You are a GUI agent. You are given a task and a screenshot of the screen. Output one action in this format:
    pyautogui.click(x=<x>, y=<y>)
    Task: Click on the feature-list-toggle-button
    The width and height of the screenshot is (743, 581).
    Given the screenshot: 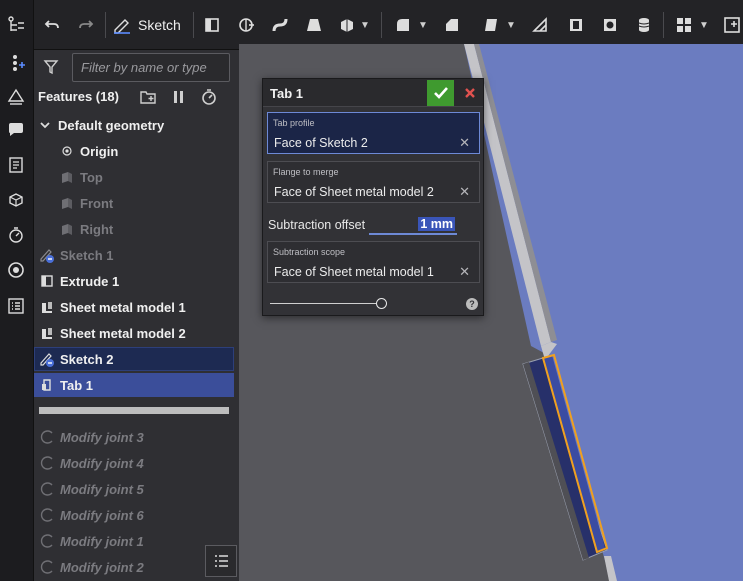 What is the action you would take?
    pyautogui.click(x=221, y=561)
    